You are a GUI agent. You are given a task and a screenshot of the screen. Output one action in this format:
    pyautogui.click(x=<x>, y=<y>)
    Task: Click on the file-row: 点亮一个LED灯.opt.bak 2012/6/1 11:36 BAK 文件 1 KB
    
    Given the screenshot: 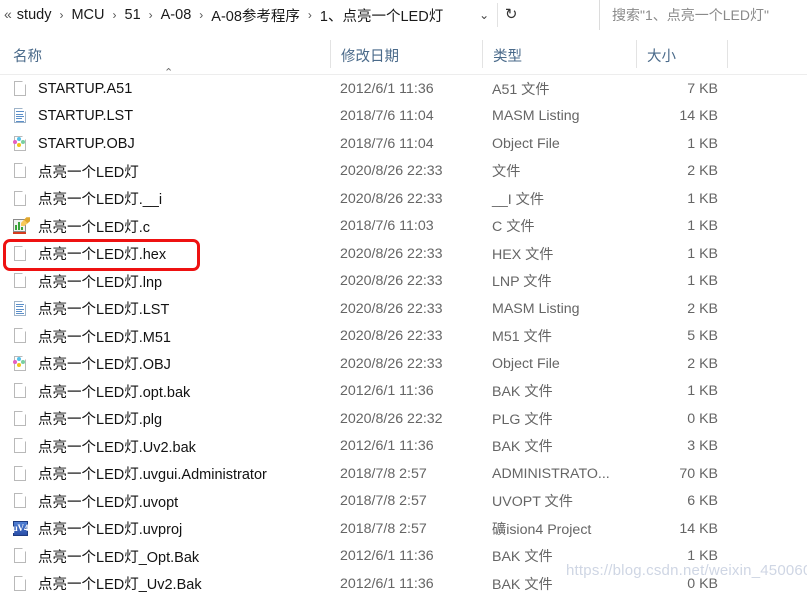 What is the action you would take?
    pyautogui.click(x=403, y=392)
    